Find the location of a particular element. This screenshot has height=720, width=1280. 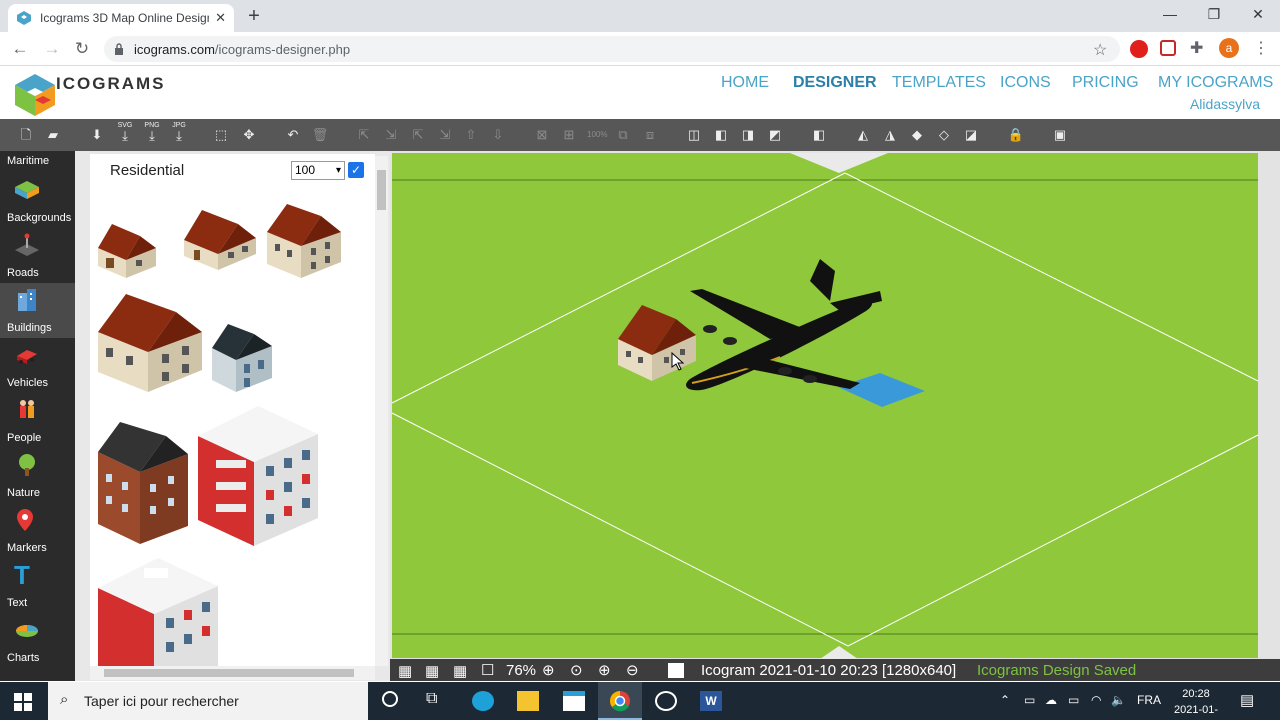

icon-size-checkbox: ✓ is located at coordinates (356, 170).